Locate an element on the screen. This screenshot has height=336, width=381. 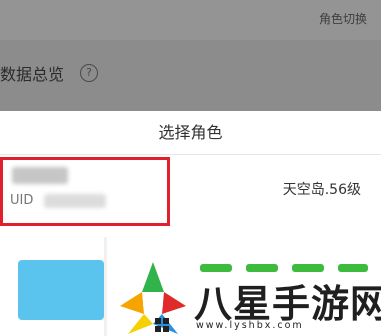
role-switch-button: 角色切换 is located at coordinates (343, 18).